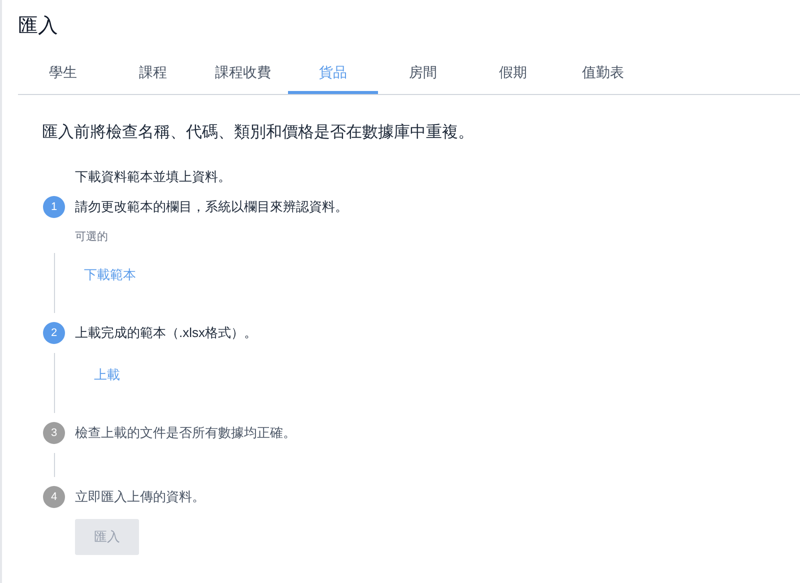 The width and height of the screenshot is (800, 583). What do you see at coordinates (54, 207) in the screenshot?
I see `step-number-badge: 1` at bounding box center [54, 207].